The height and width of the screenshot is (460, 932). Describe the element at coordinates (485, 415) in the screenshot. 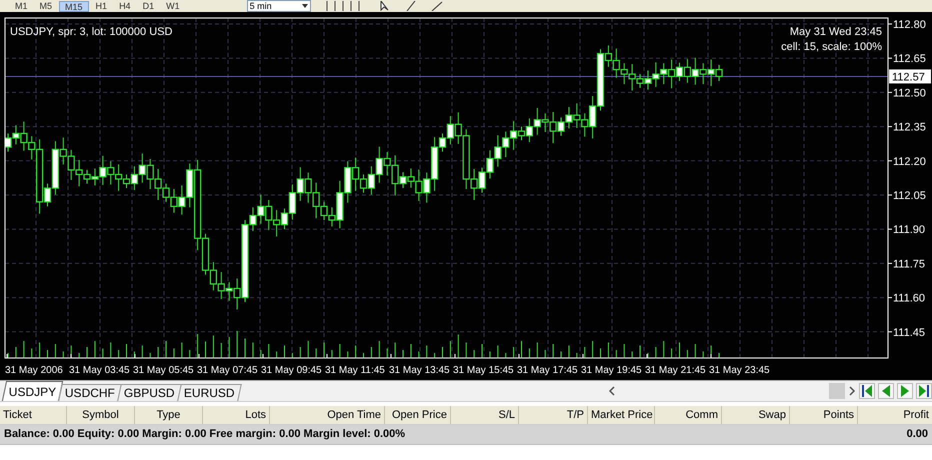

I see `column-header: S/L` at that location.